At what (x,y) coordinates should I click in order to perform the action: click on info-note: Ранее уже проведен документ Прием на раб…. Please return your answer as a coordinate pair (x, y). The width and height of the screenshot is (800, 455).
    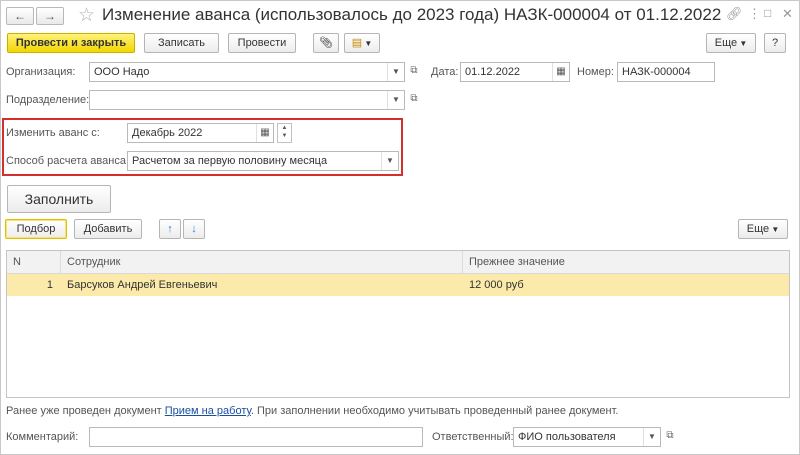
    Looking at the image, I should click on (312, 411).